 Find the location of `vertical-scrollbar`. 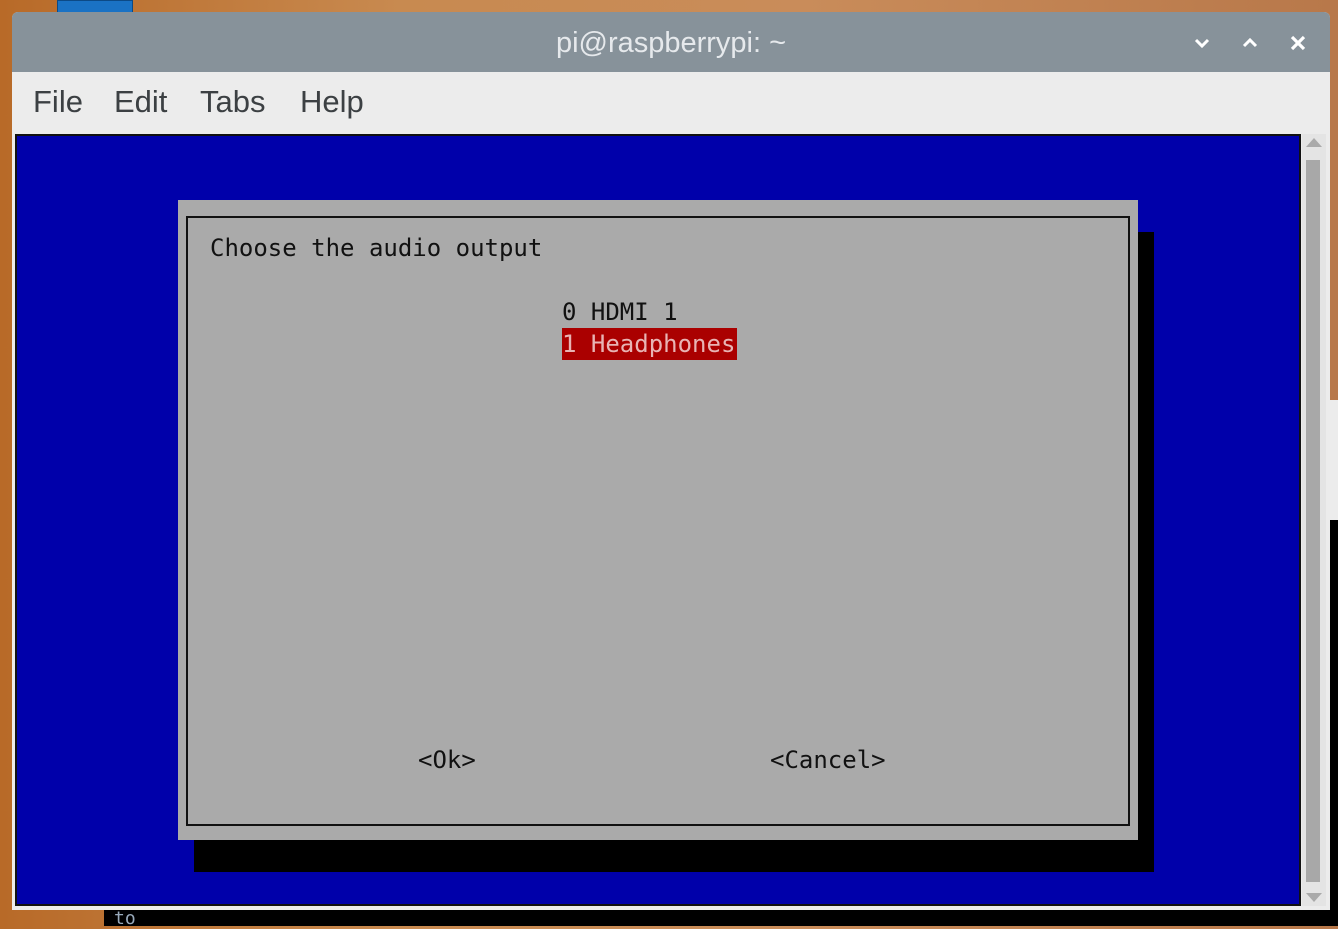

vertical-scrollbar is located at coordinates (1314, 520).